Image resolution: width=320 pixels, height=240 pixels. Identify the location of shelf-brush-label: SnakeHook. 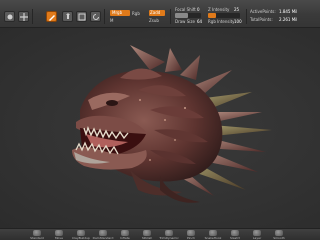
(213, 238).